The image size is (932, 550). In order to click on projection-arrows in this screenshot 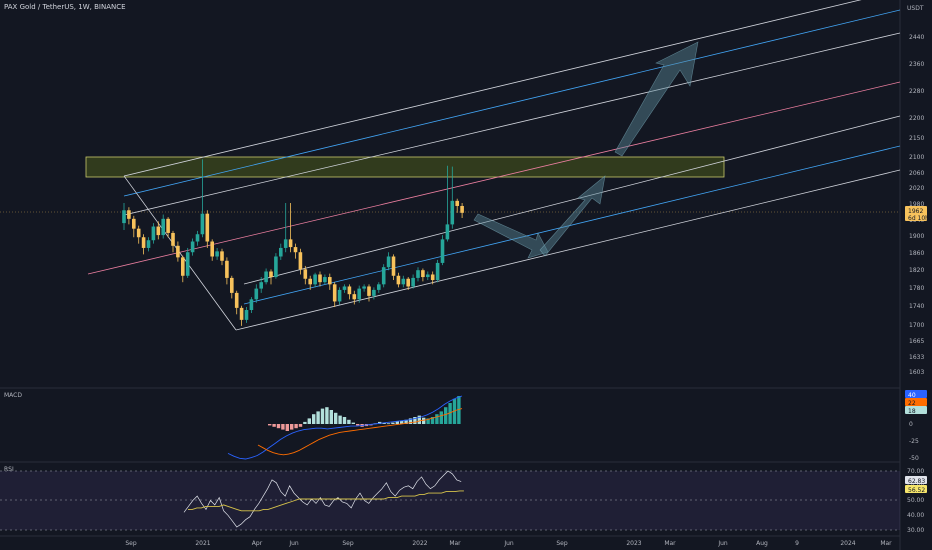, I will do `click(586, 150)`.